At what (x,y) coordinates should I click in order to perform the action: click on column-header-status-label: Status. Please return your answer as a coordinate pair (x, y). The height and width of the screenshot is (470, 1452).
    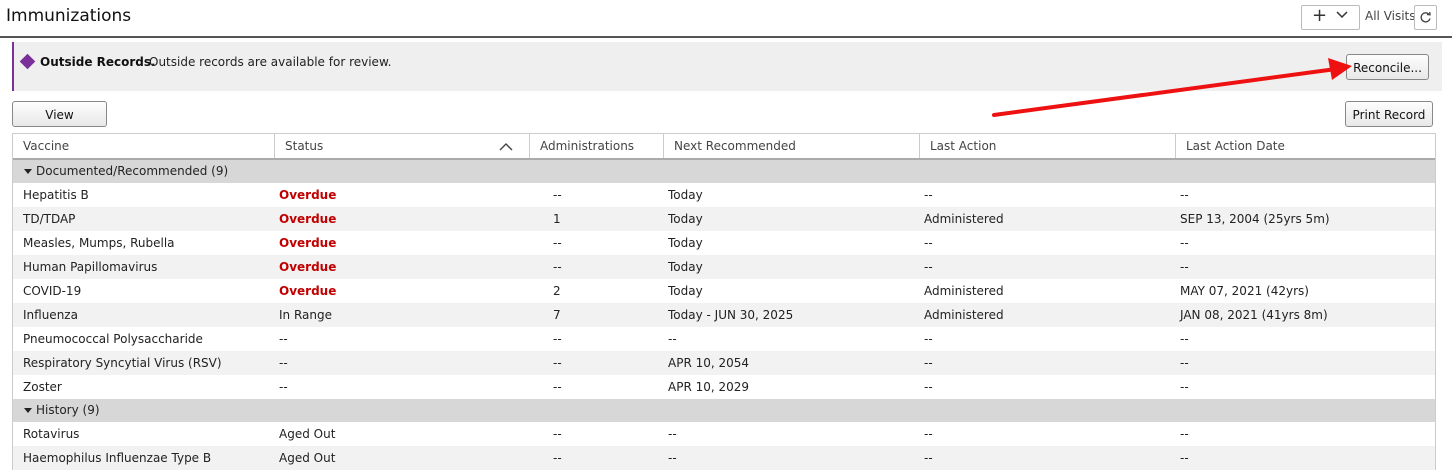
    Looking at the image, I should click on (304, 146).